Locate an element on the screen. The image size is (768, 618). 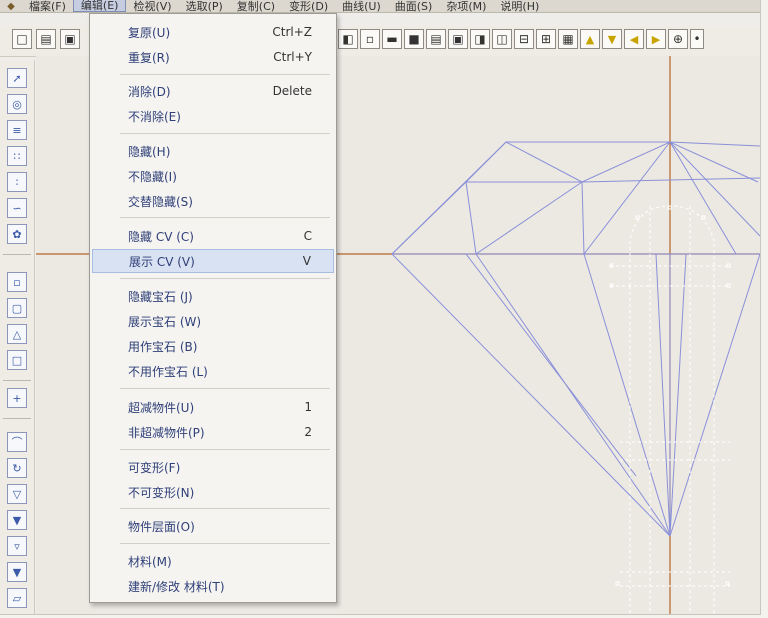
menu-surface: 曲面(S) is located at coordinates (414, 6).